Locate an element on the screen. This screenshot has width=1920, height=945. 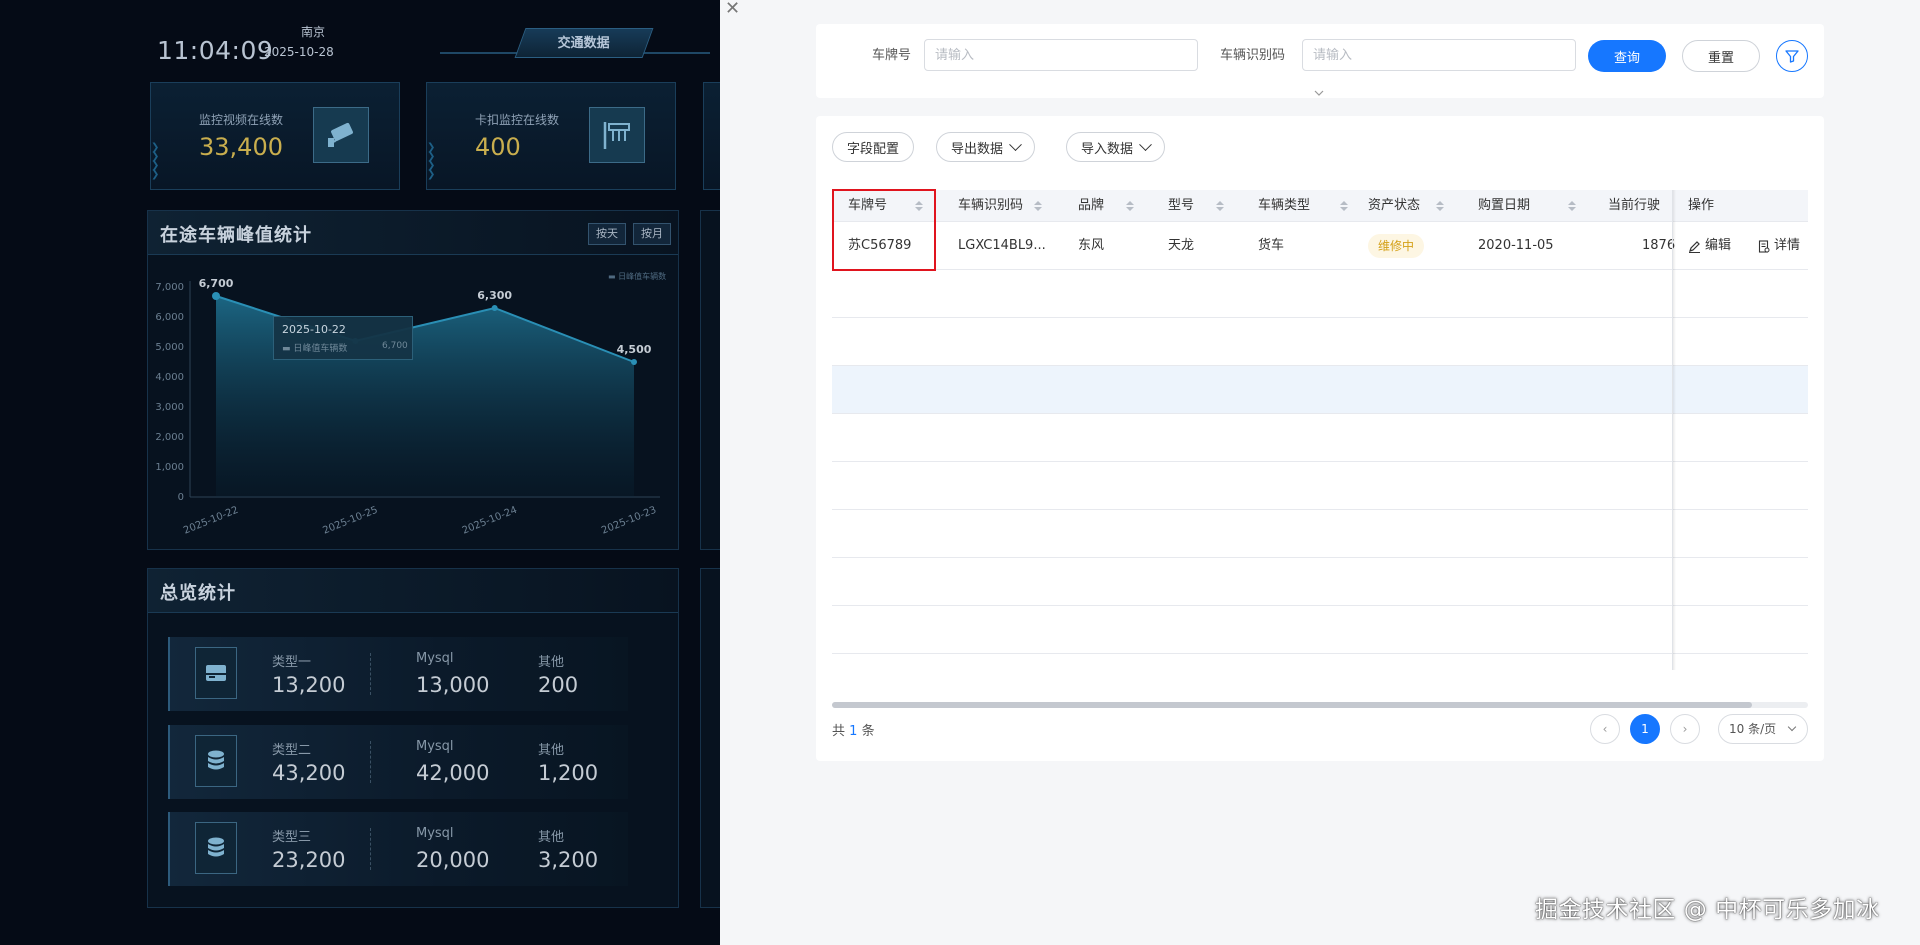
column-header: 车辆类型 is located at coordinates (1284, 206).